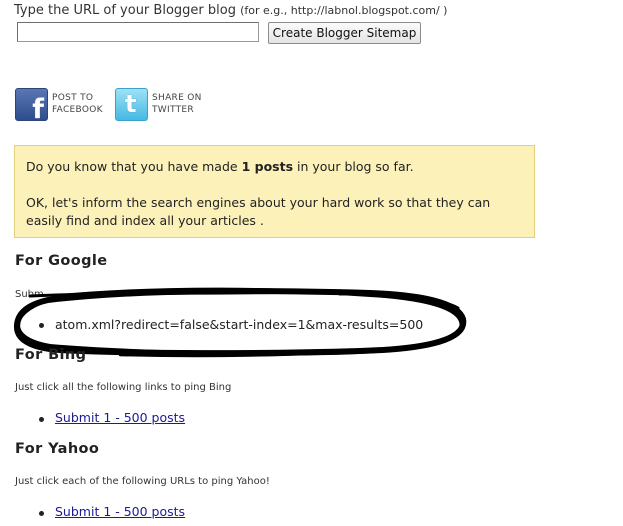 The height and width of the screenshot is (526, 623). What do you see at coordinates (77, 104) in the screenshot?
I see `share-facebook-label: POST TO FACEBOOK` at bounding box center [77, 104].